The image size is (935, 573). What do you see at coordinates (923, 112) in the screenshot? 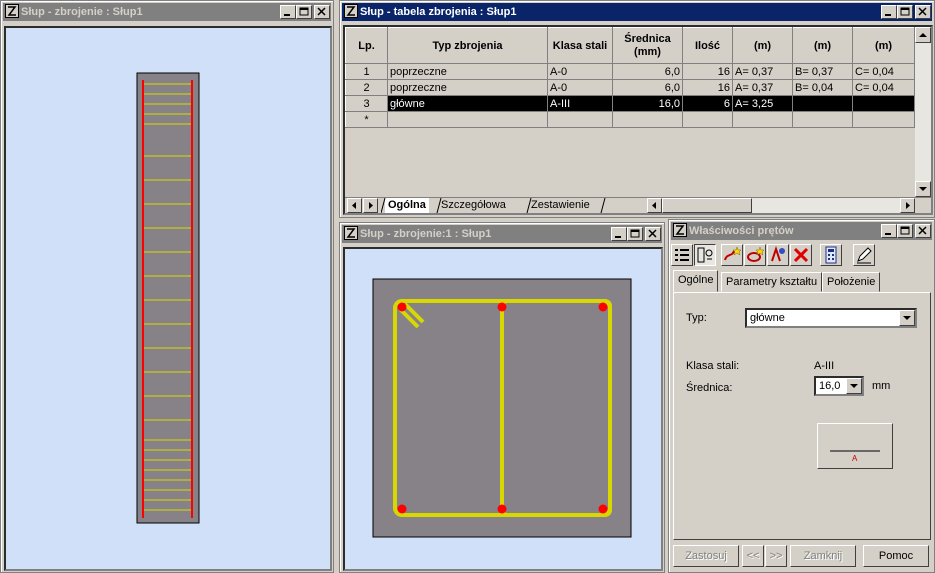
I see `vertical-scrollbar` at bounding box center [923, 112].